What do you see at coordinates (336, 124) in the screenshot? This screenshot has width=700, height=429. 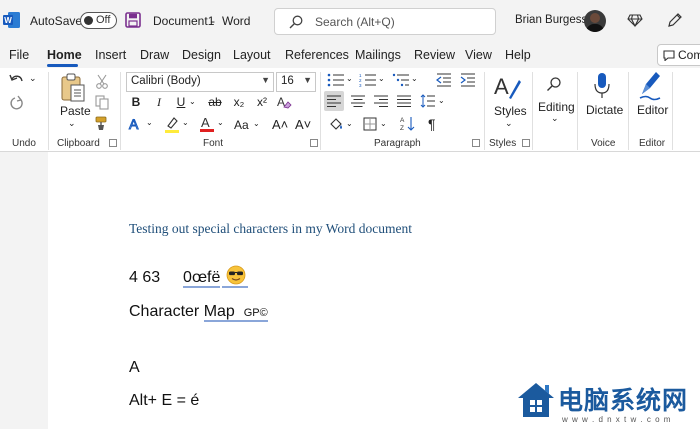 I see `shading-icon` at bounding box center [336, 124].